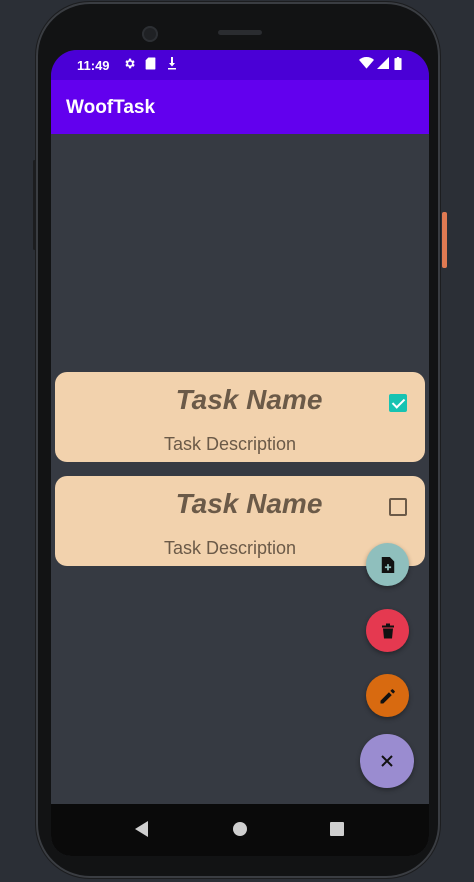 This screenshot has height=882, width=474. I want to click on sd-card-icon, so click(150, 65).